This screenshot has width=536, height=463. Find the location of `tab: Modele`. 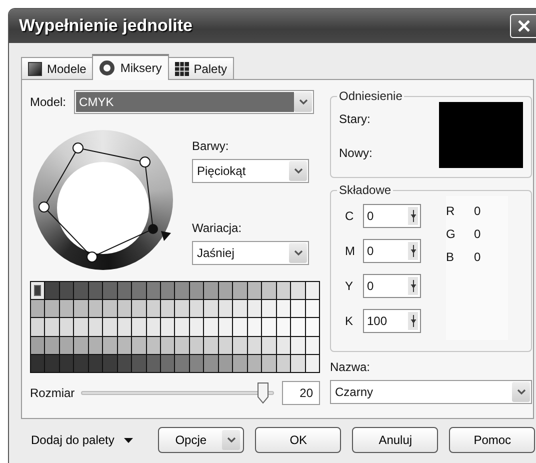

tab: Modele is located at coordinates (57, 68).